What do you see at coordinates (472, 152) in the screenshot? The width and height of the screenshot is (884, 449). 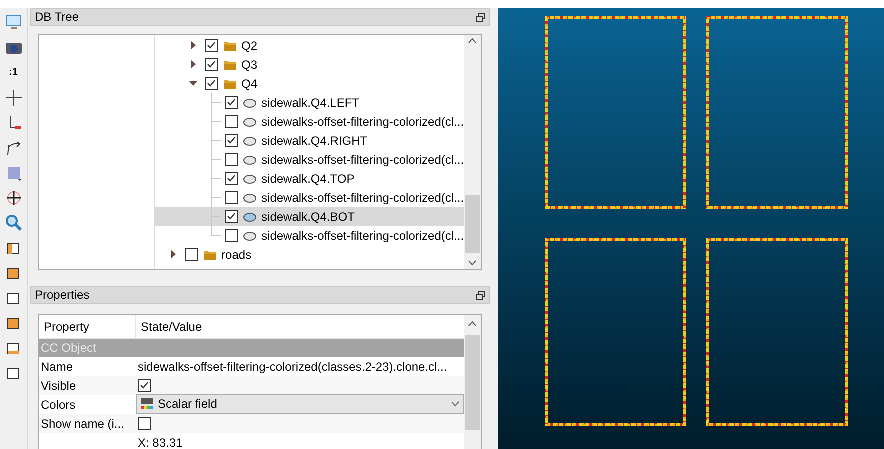 I see `scrollbar` at bounding box center [472, 152].